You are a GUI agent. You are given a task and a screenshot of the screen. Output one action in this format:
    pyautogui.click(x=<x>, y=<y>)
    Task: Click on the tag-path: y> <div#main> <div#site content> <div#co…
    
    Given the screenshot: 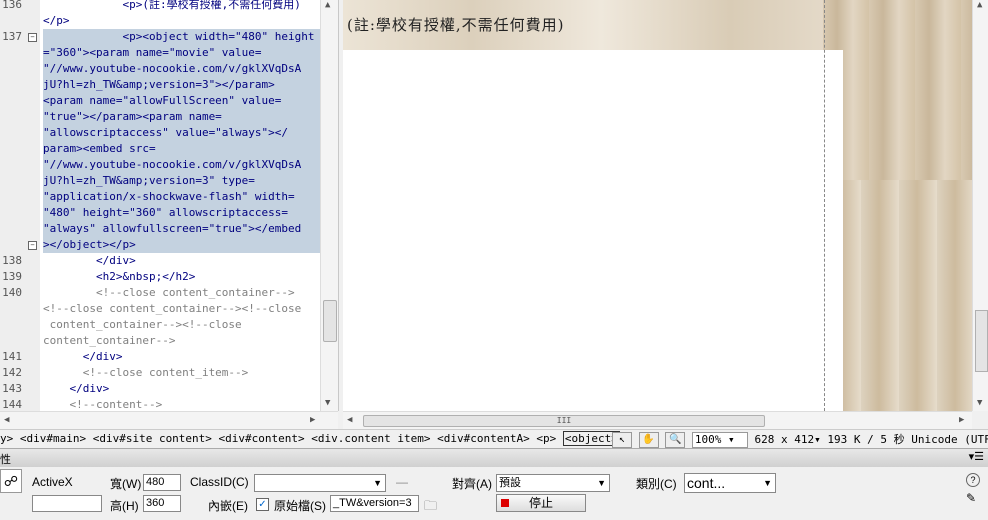 What is the action you would take?
    pyautogui.click(x=281, y=438)
    